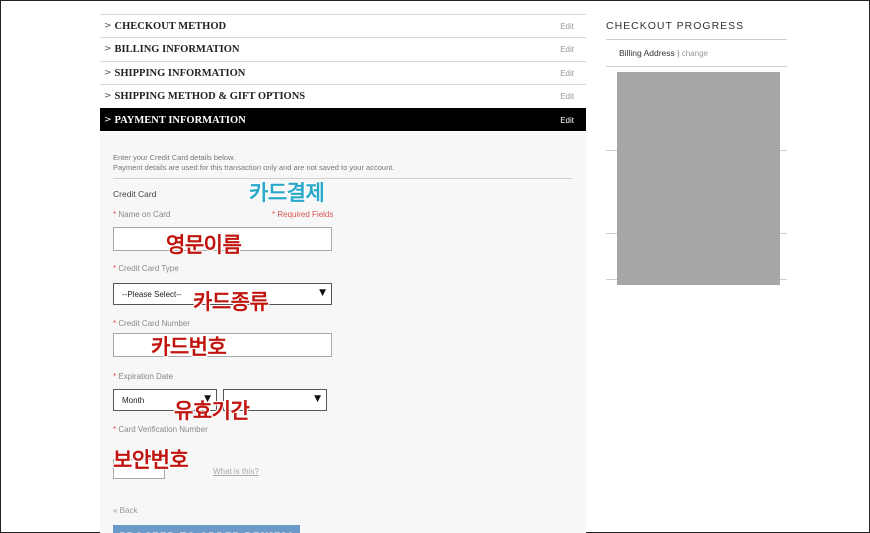 The height and width of the screenshot is (533, 870). I want to click on annotation-card-number: 카드번호, so click(189, 347).